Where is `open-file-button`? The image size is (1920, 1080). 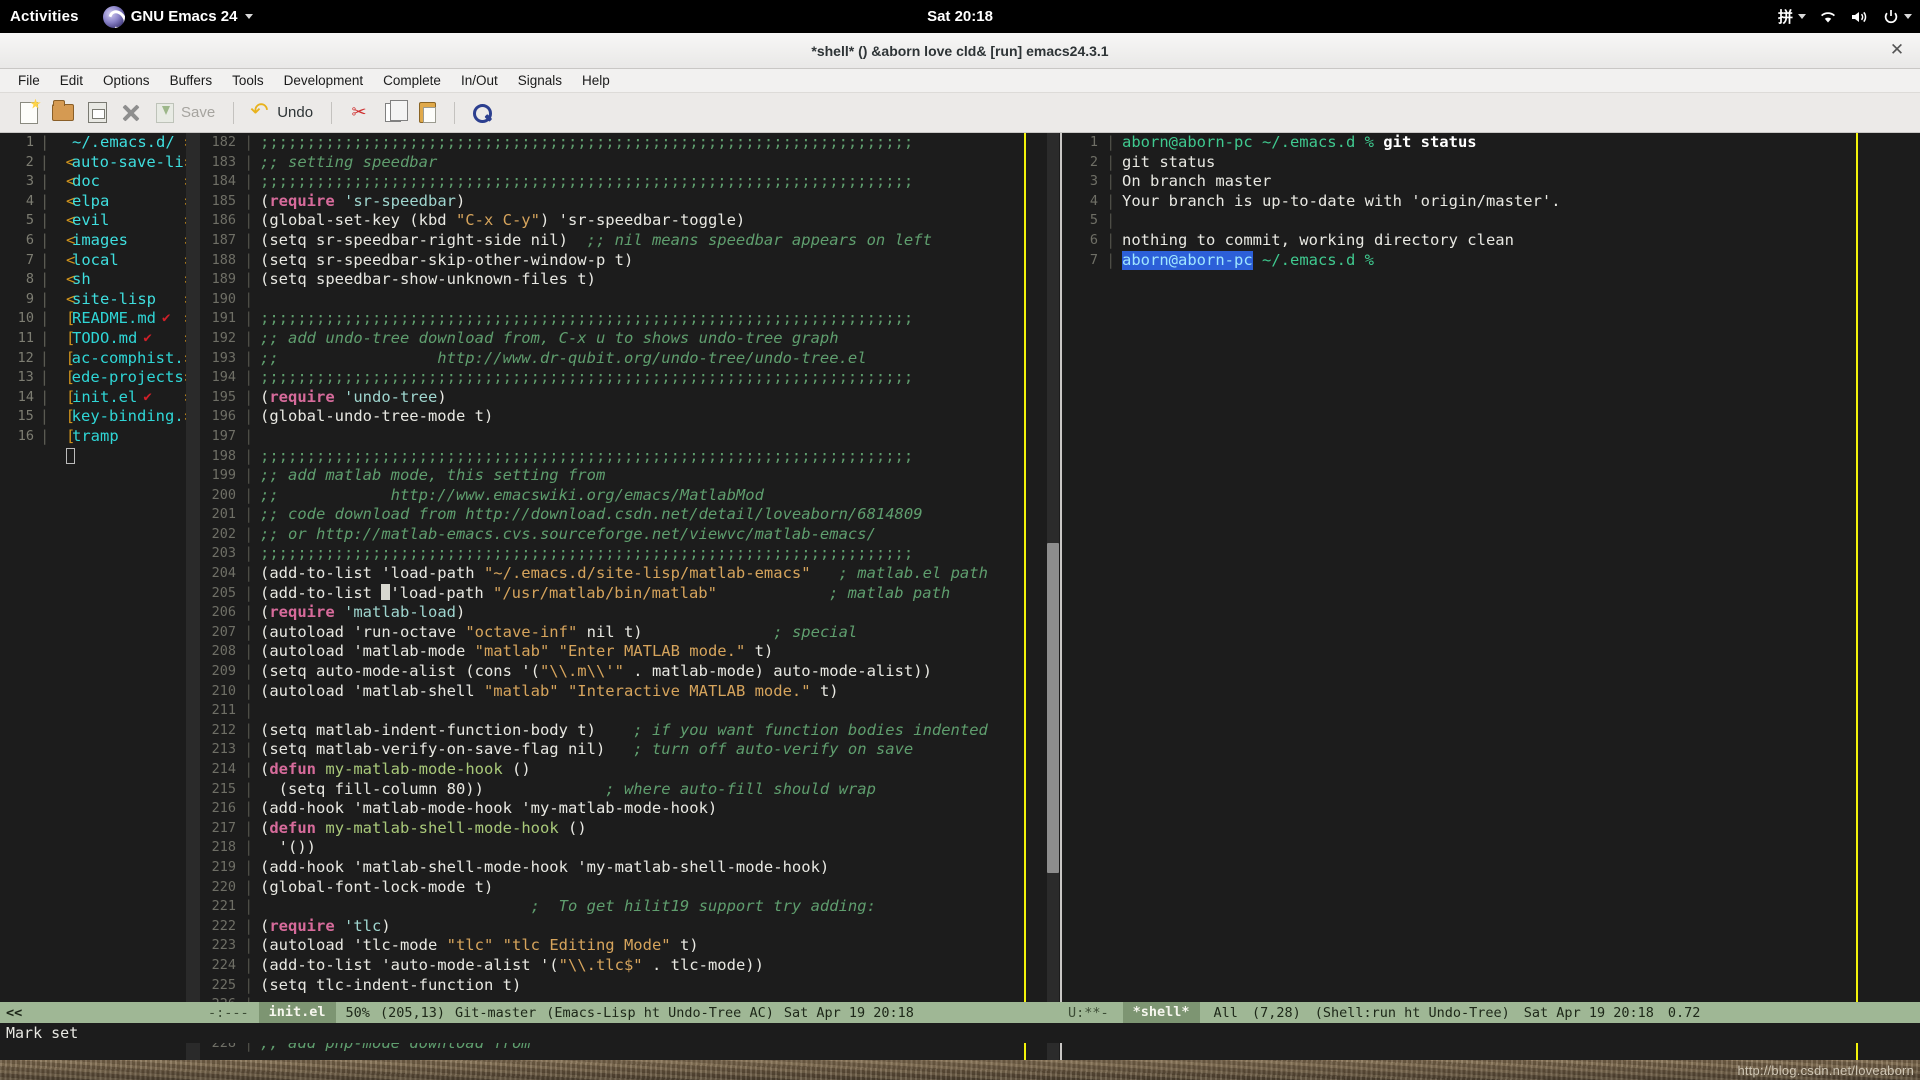
open-file-button is located at coordinates (63, 113).